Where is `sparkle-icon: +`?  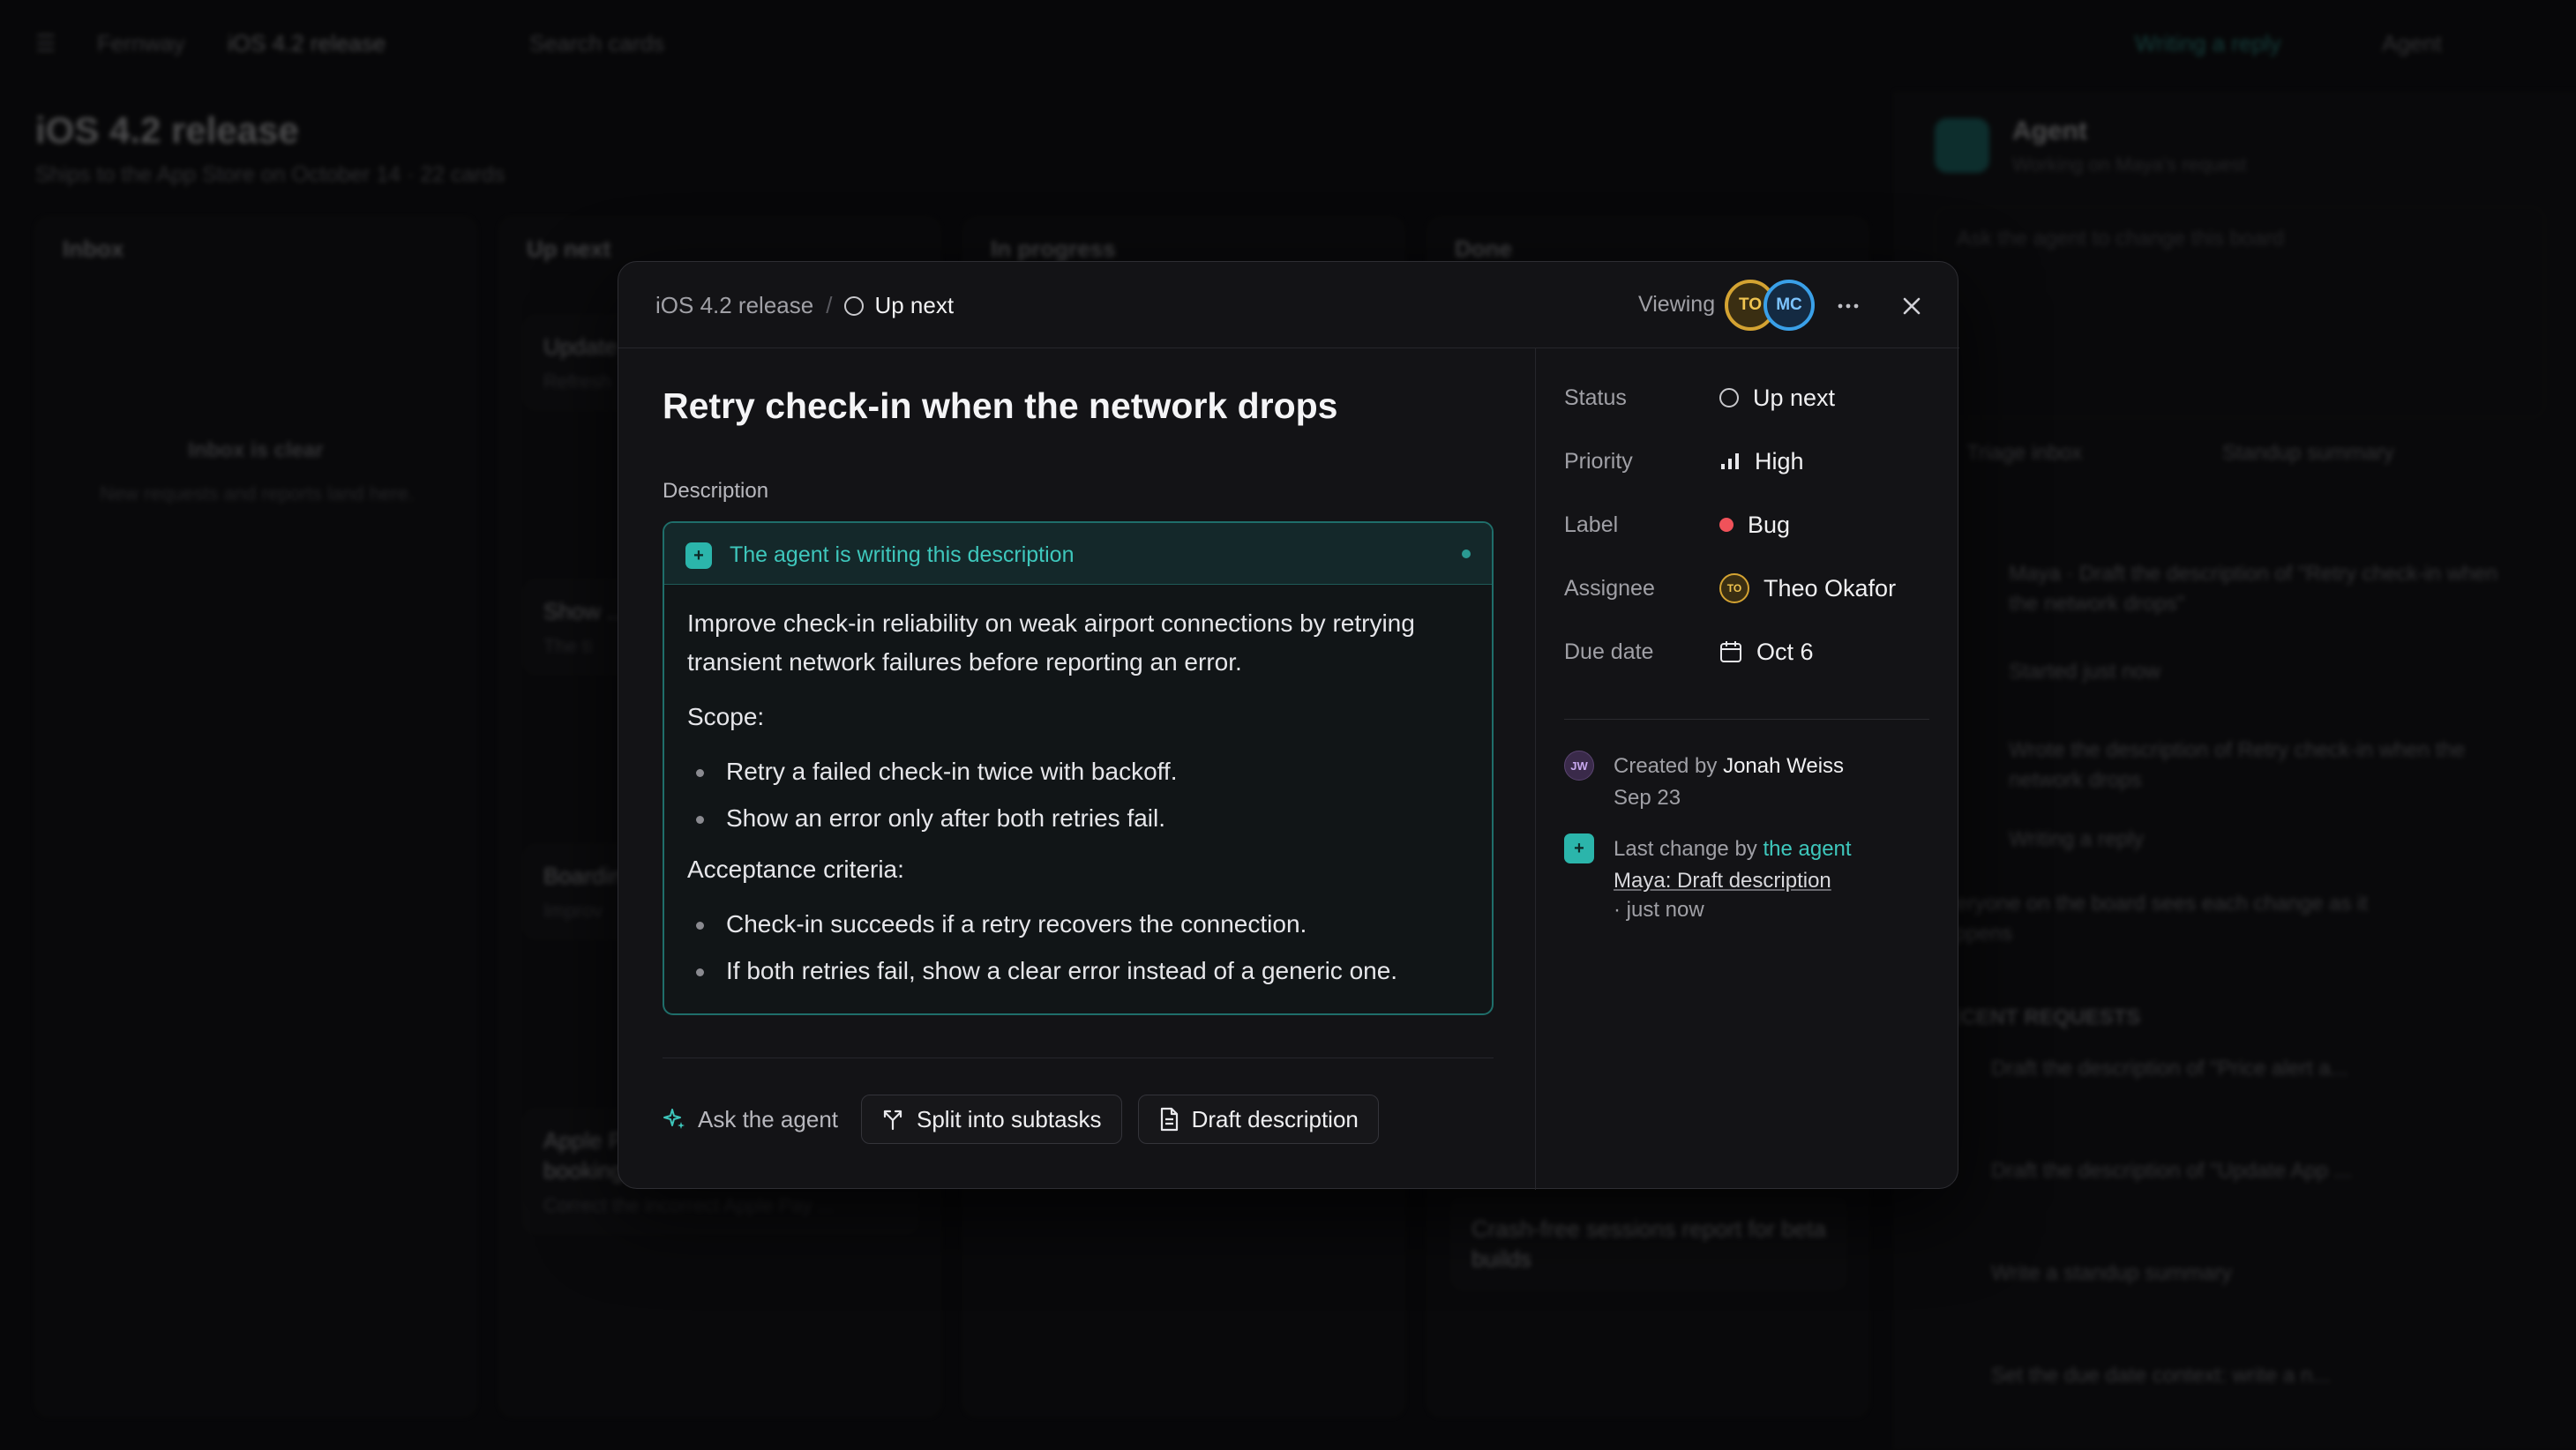
sparkle-icon: + is located at coordinates (699, 555).